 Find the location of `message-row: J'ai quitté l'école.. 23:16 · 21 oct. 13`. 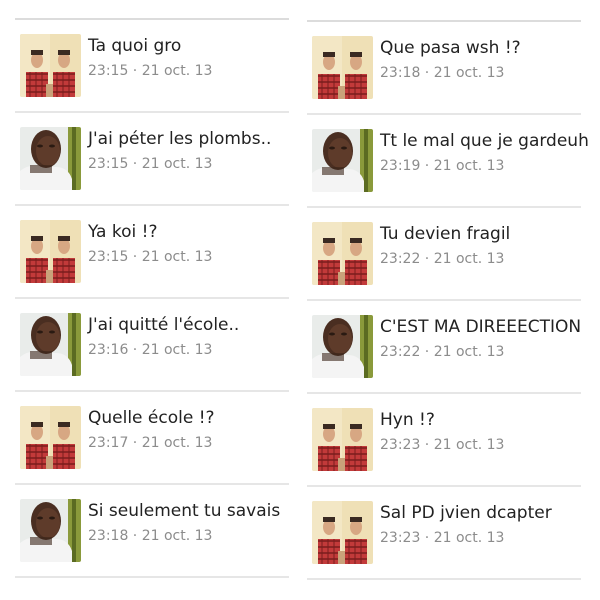

message-row: J'ai quitté l'école.. 23:16 · 21 oct. 13 is located at coordinates (152, 345).